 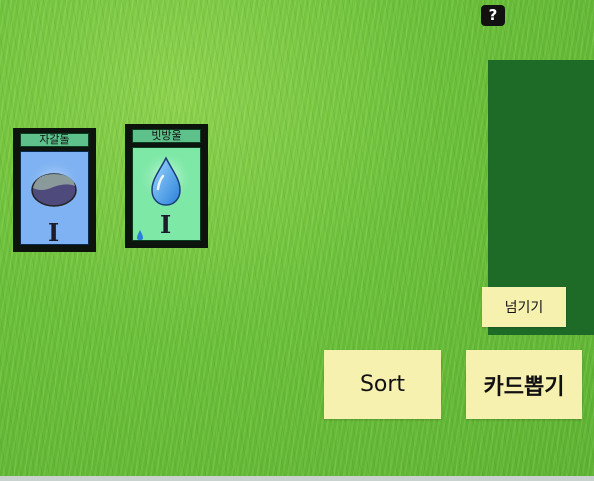 I want to click on card-gravel: 자갈돌 I, so click(x=54, y=190).